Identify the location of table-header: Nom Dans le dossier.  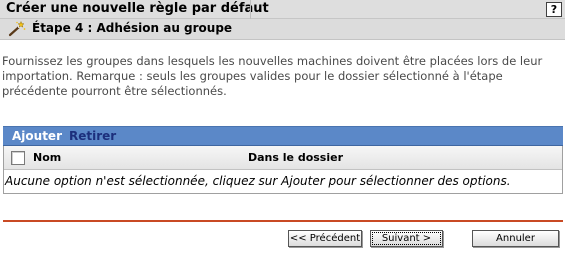
(283, 158).